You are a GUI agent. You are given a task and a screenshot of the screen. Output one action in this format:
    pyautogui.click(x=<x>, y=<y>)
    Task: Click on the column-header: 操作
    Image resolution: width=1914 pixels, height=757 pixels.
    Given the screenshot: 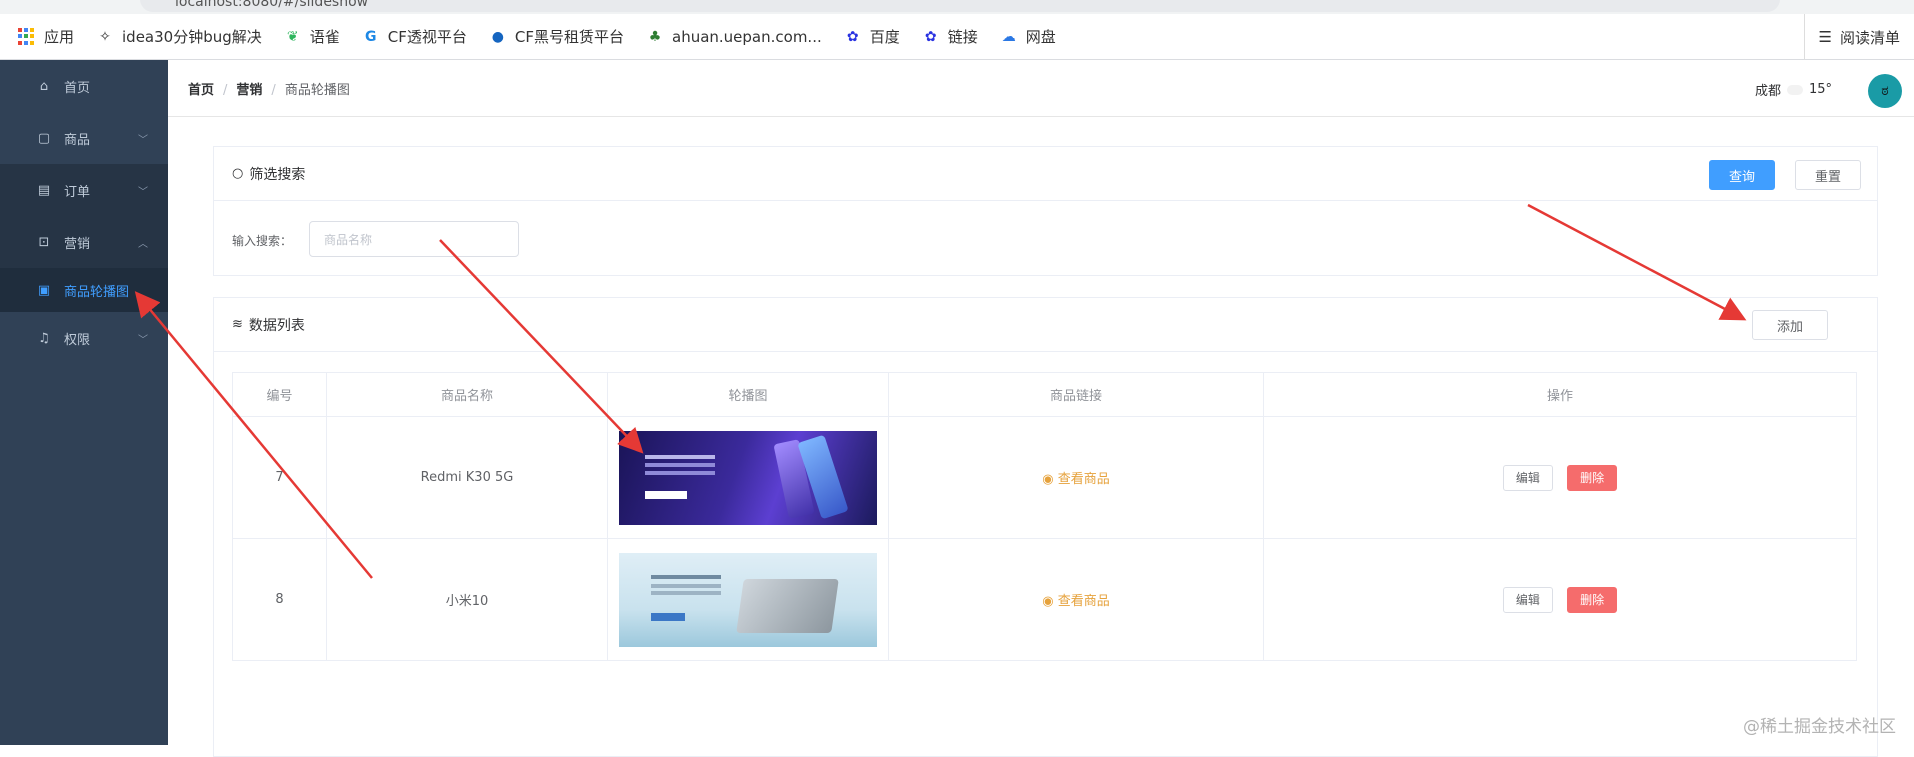 What is the action you would take?
    pyautogui.click(x=1560, y=395)
    